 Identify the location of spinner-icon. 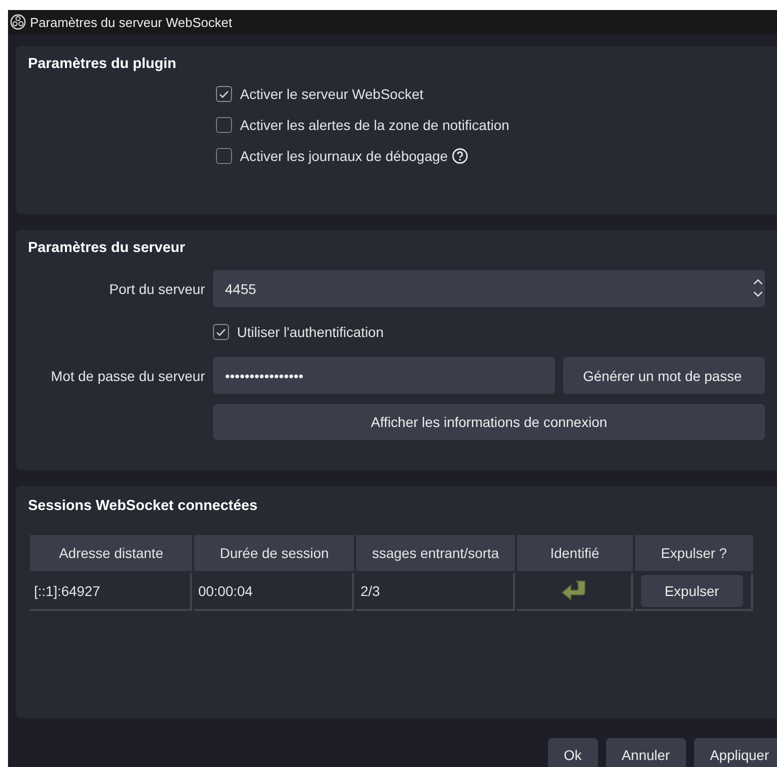
(758, 288).